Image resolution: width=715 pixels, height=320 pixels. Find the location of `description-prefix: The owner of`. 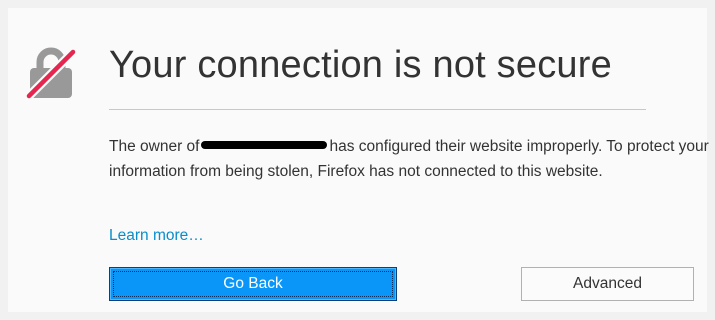

description-prefix: The owner of is located at coordinates (154, 146).